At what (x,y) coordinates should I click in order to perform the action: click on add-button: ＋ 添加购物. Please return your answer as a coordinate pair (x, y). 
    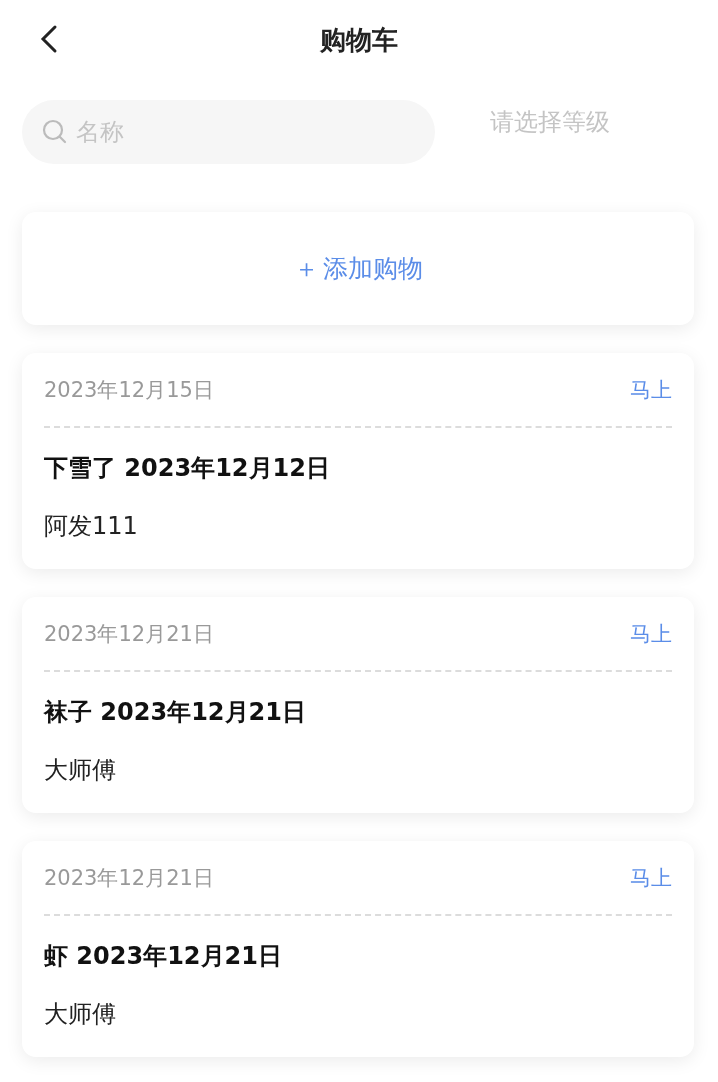
    Looking at the image, I should click on (358, 268).